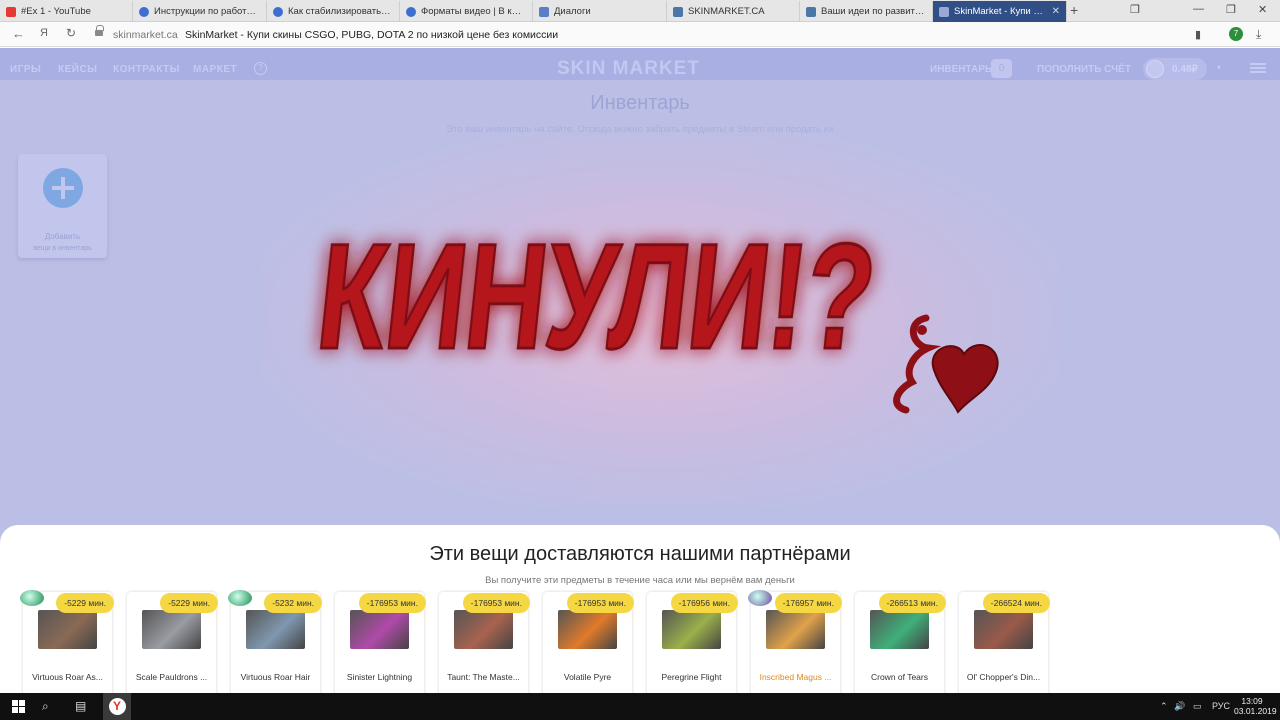 The image size is (1280, 720). What do you see at coordinates (62, 248) in the screenshot?
I see `add-items-sublabel: вещи в инвентарь` at bounding box center [62, 248].